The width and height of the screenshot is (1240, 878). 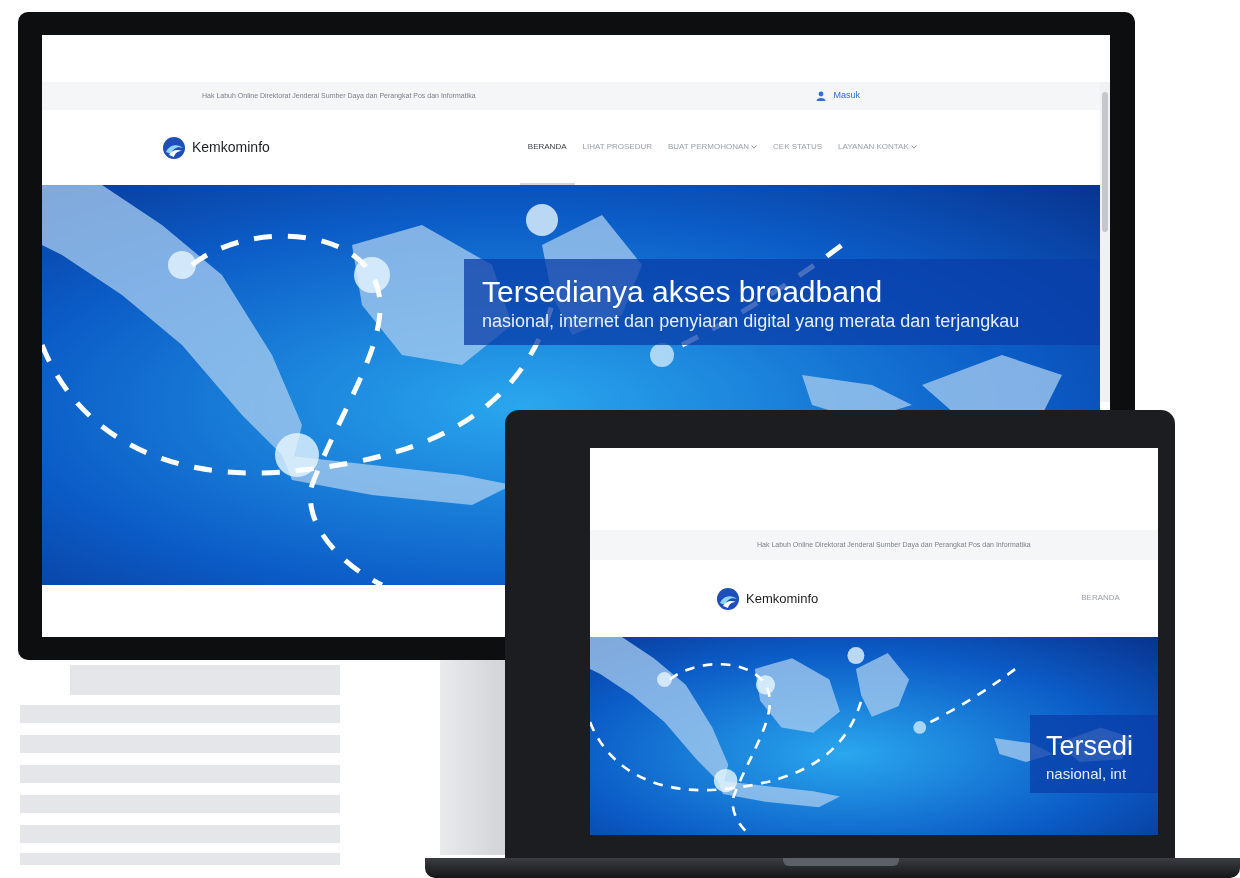 What do you see at coordinates (1105, 242) in the screenshot?
I see `scrollbar` at bounding box center [1105, 242].